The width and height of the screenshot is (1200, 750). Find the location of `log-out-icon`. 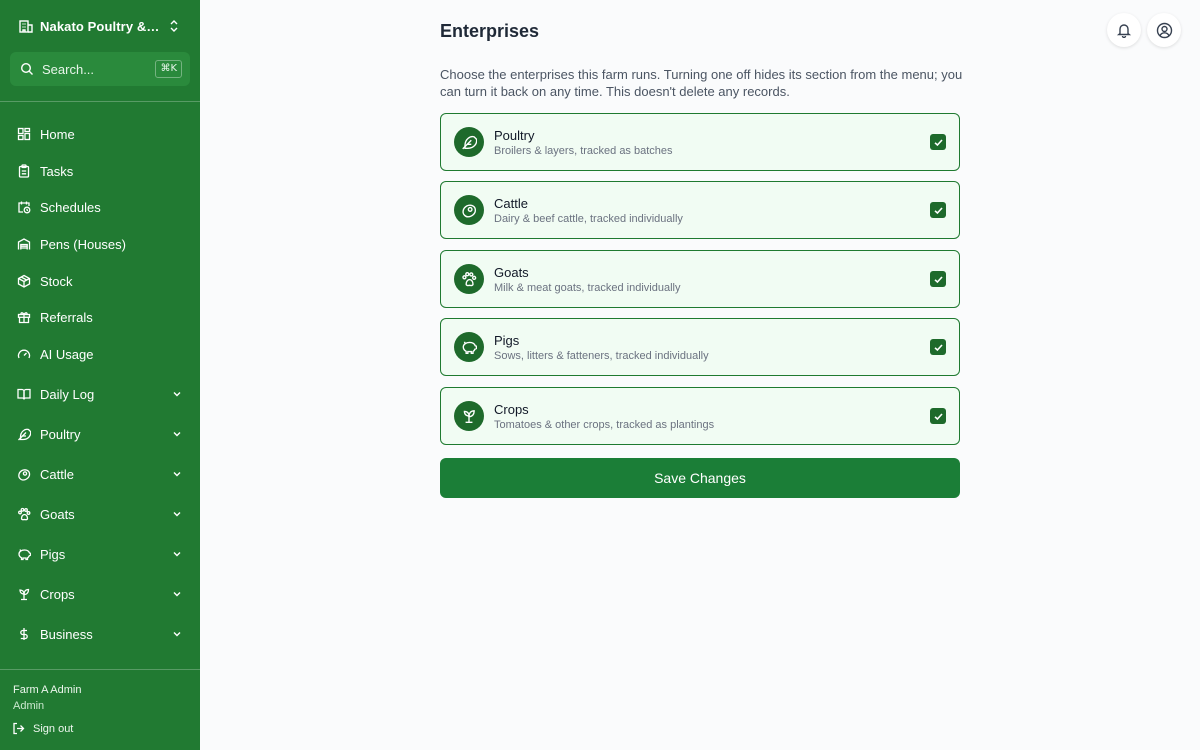

log-out-icon is located at coordinates (18, 728).